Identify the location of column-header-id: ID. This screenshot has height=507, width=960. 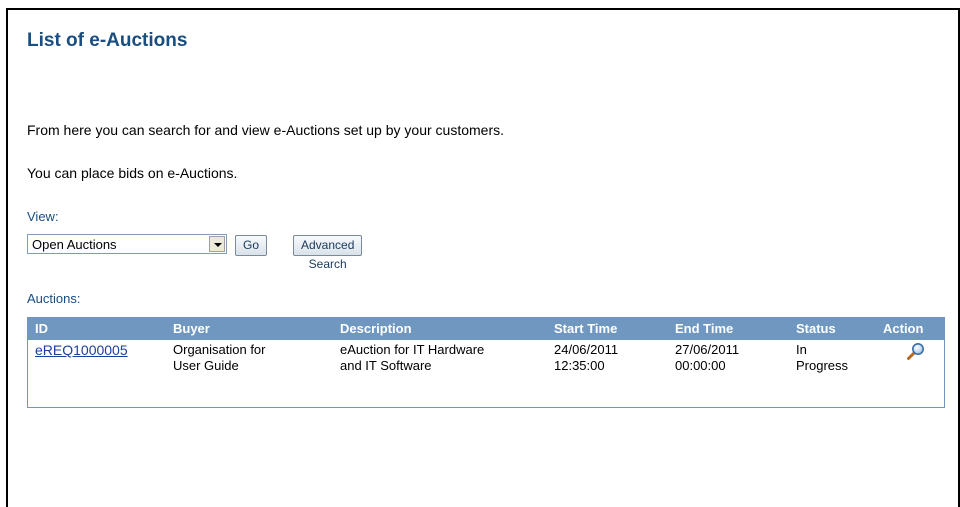
(41, 328).